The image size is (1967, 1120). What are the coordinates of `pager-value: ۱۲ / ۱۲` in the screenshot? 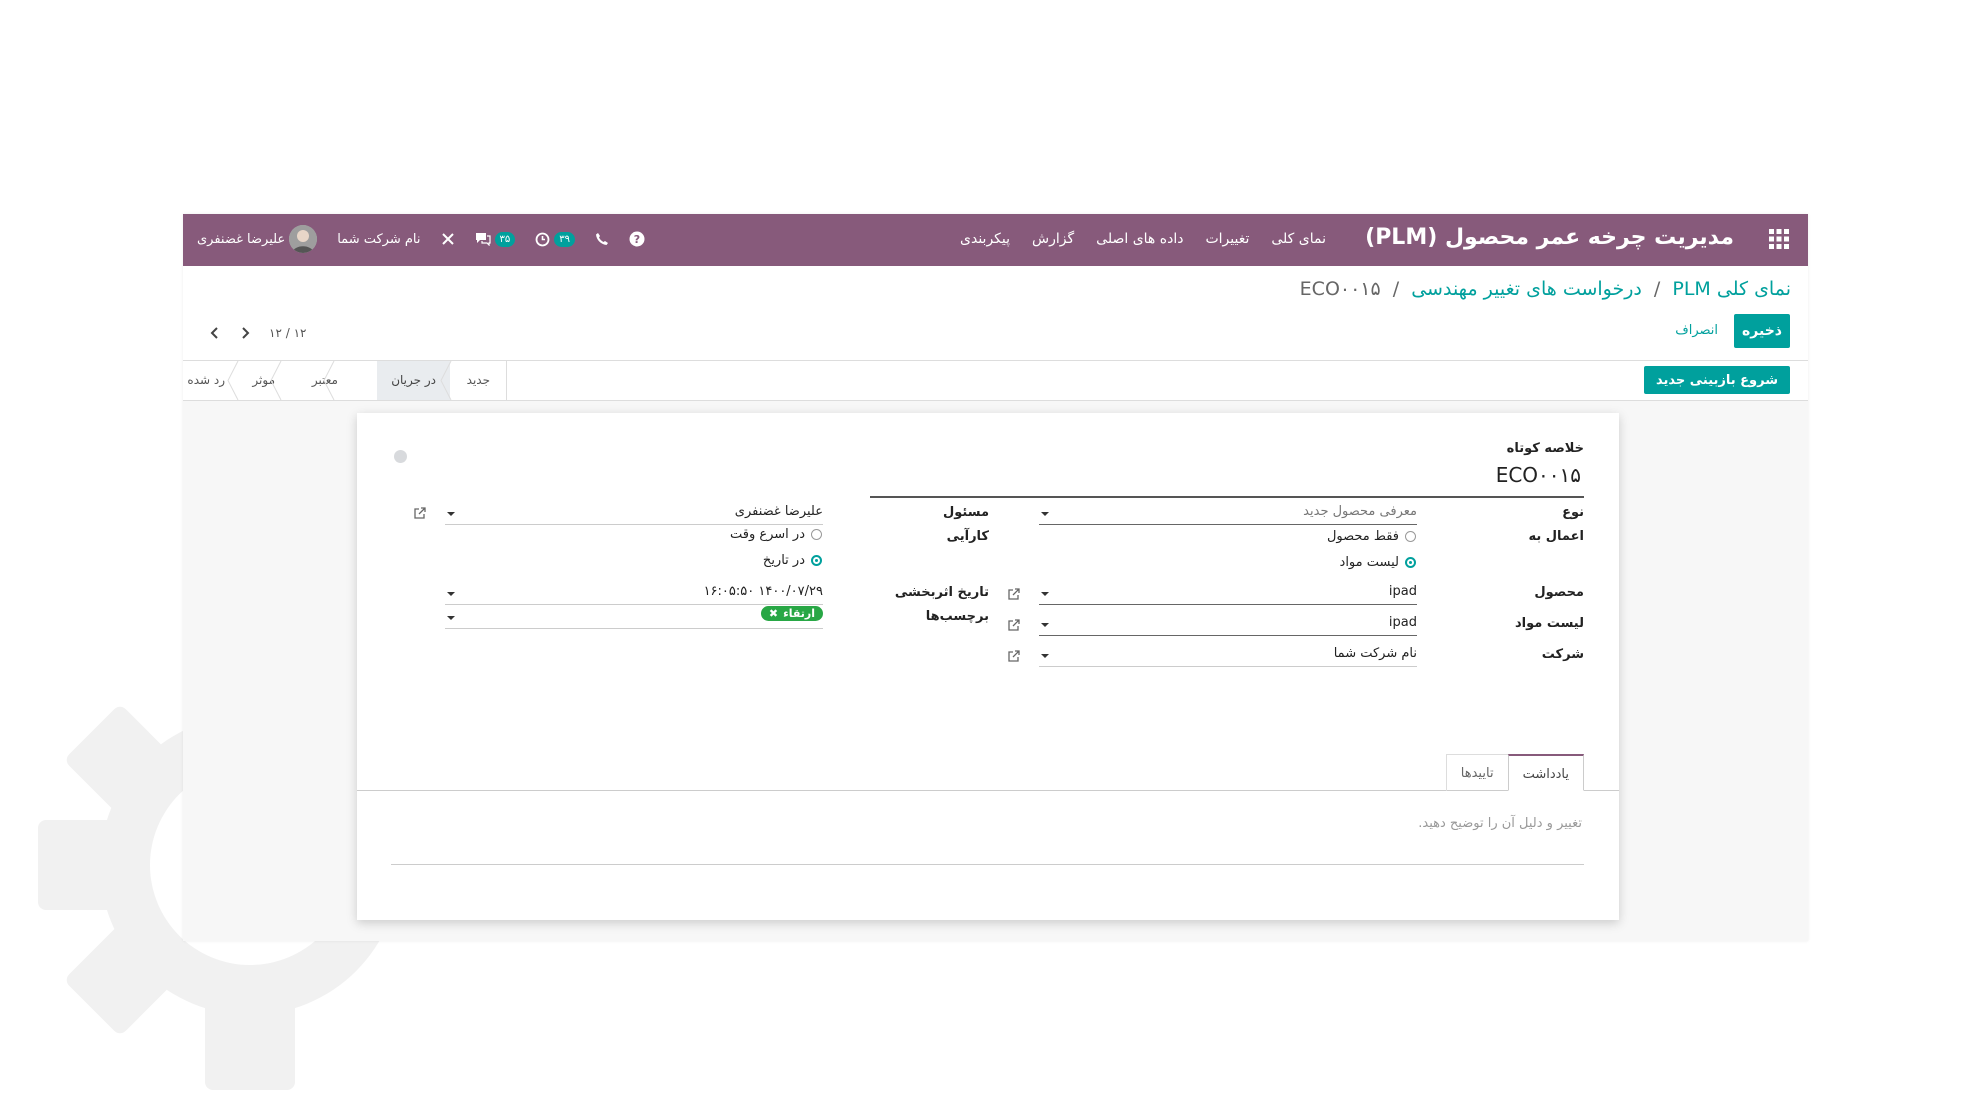 It's located at (287, 333).